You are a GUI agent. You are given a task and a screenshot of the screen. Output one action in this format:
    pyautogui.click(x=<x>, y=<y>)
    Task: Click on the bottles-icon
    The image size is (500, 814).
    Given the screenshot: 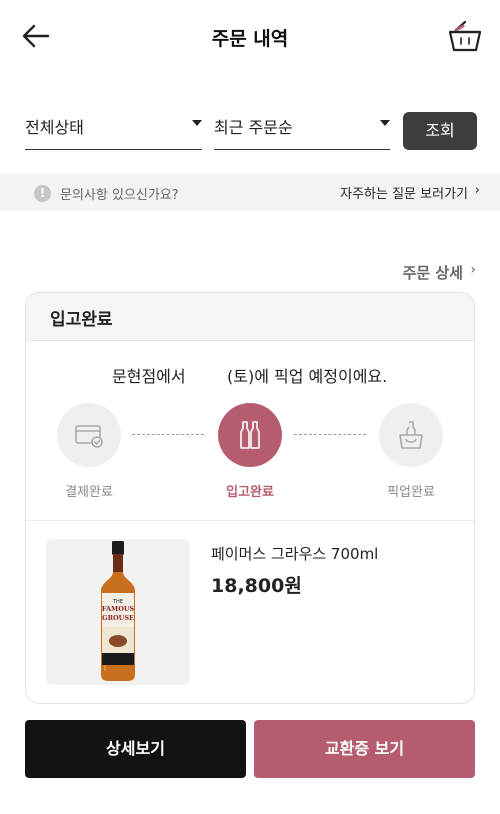 What is the action you would take?
    pyautogui.click(x=250, y=435)
    